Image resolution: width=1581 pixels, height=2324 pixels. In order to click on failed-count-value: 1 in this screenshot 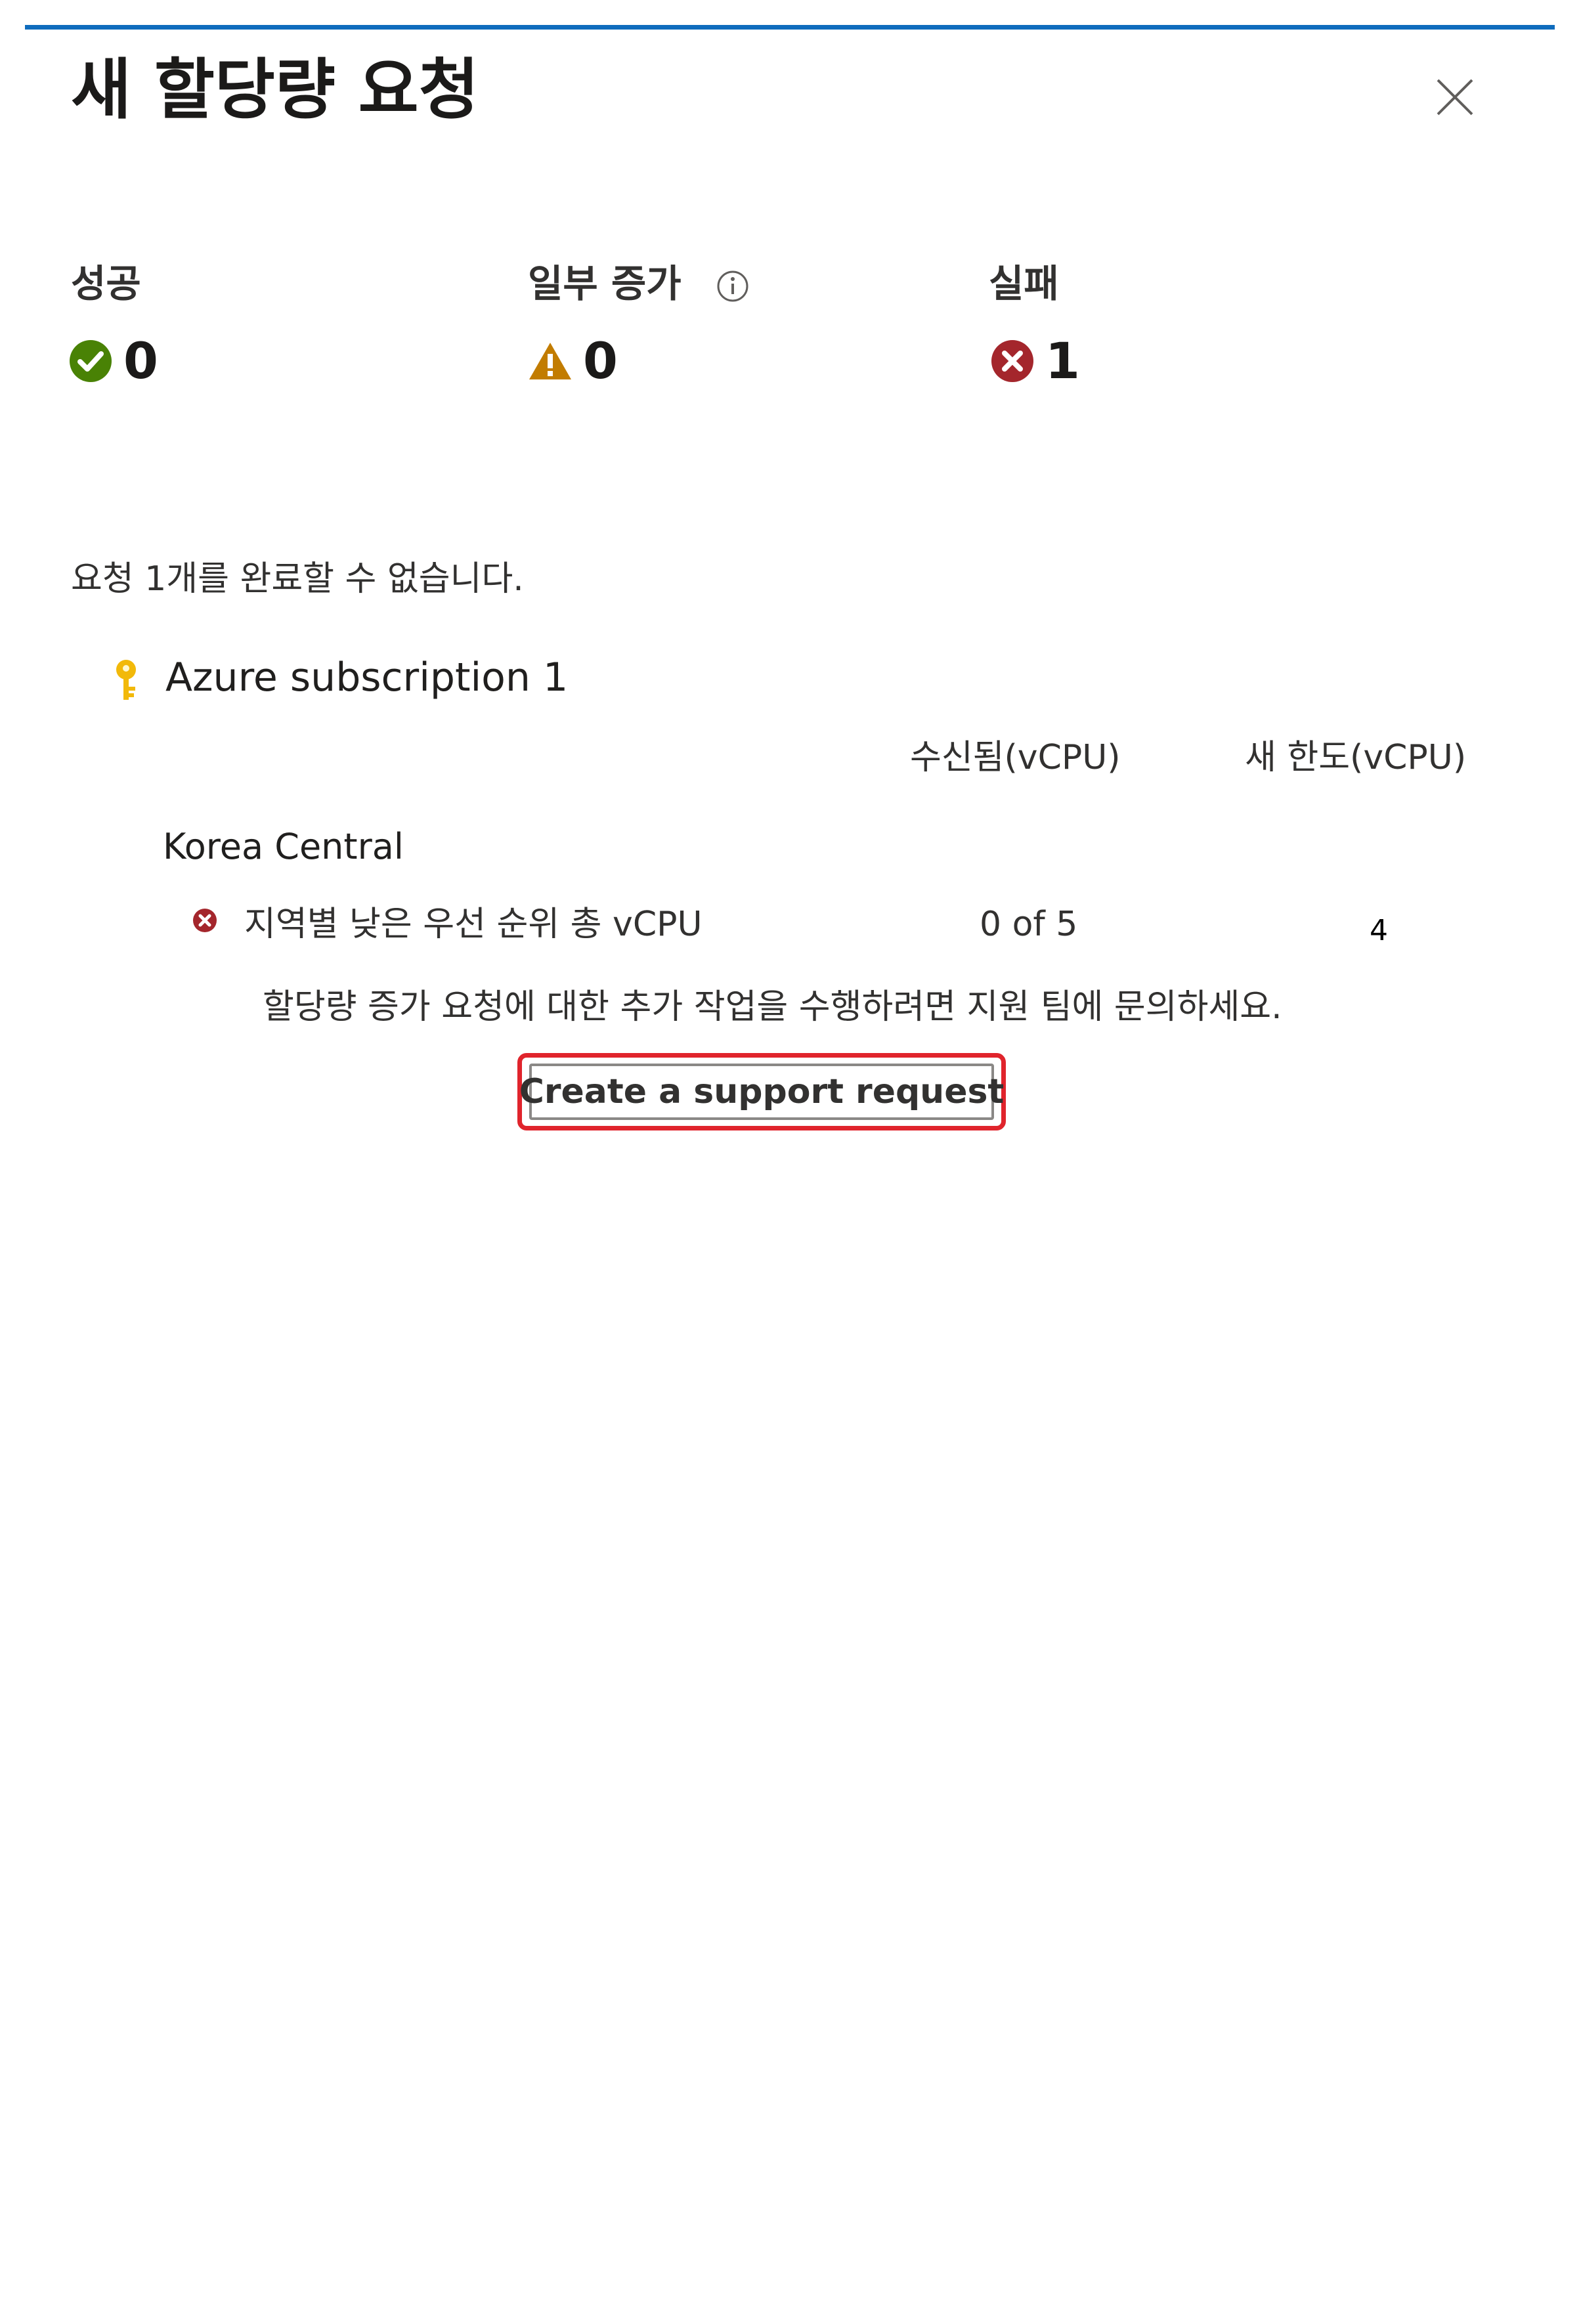, I will do `click(1063, 361)`.